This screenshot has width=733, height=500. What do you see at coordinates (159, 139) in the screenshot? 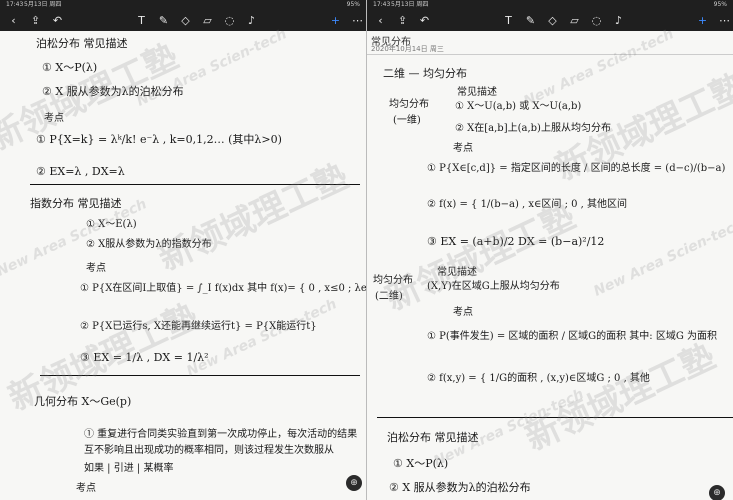
I see `note-line: ① P{X=k} = λᵏ/k! e⁻λ , k=0,1,2… (其中λ>0)` at bounding box center [159, 139].